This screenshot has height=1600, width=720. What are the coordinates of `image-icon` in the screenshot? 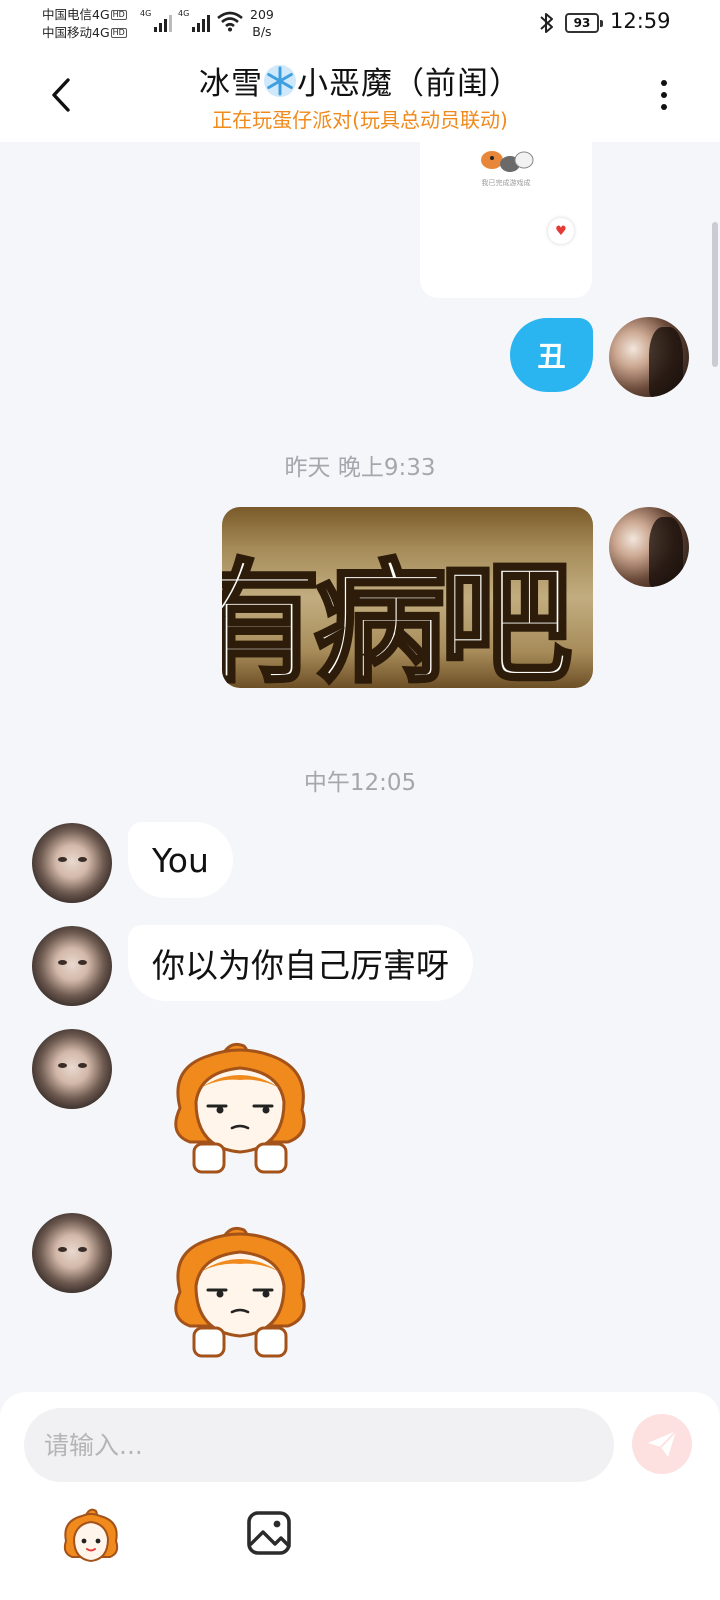 It's located at (269, 1533).